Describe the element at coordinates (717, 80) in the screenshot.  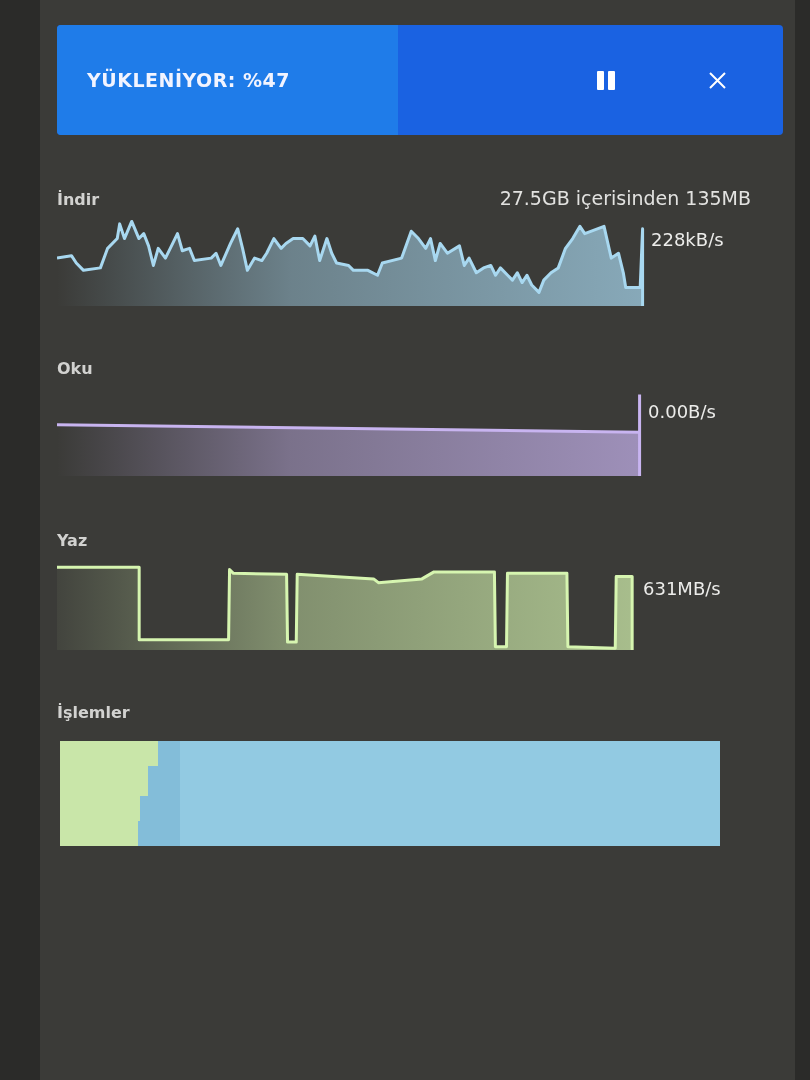
I see `close-icon` at that location.